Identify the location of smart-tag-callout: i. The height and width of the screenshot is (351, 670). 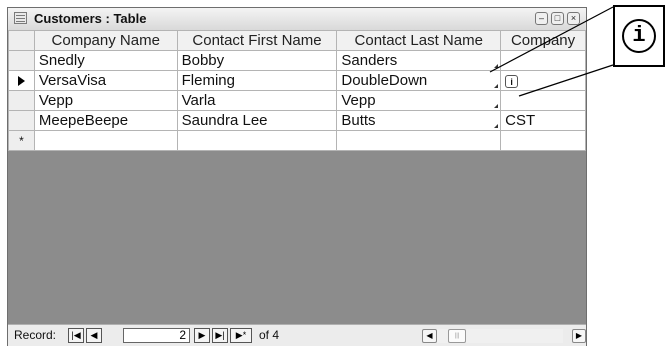
(639, 36).